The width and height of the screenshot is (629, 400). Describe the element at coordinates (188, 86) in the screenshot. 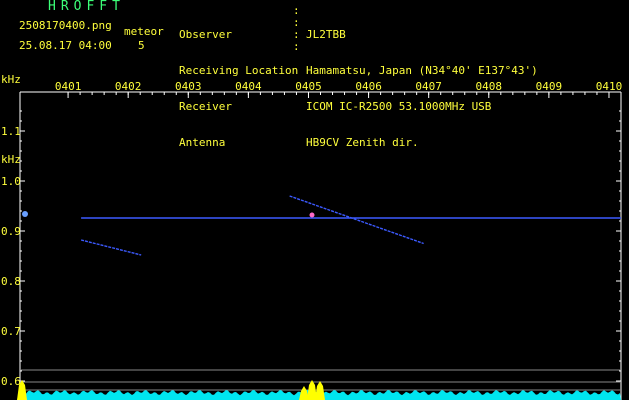

I see `x-tick-label: 0403` at that location.